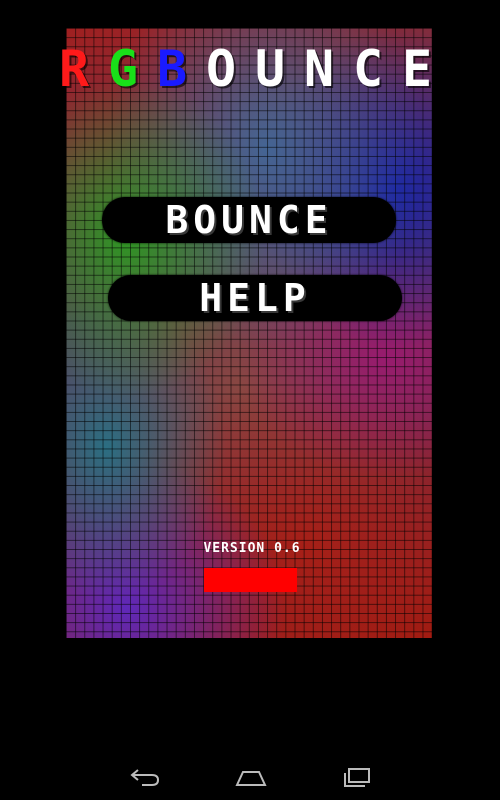 This screenshot has width=500, height=800. Describe the element at coordinates (250, 580) in the screenshot. I see `paddle` at that location.